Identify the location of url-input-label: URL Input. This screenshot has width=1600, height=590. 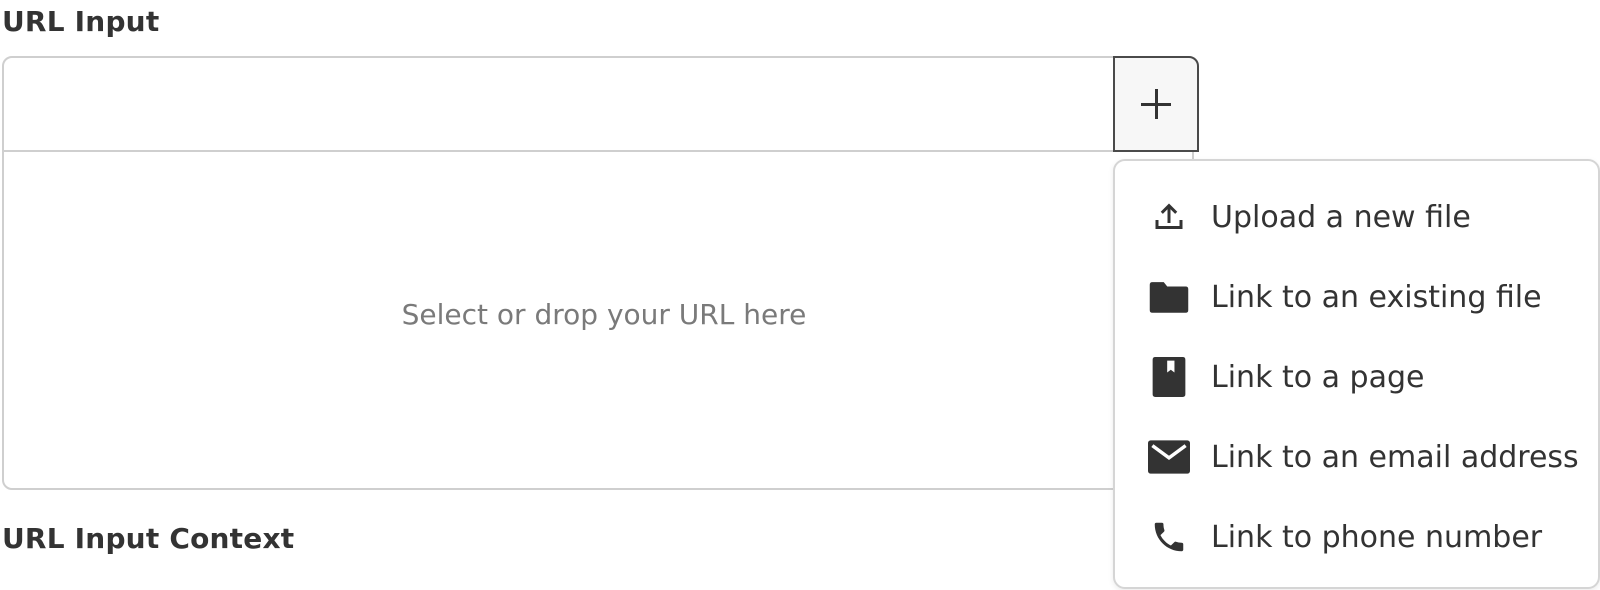
(81, 21).